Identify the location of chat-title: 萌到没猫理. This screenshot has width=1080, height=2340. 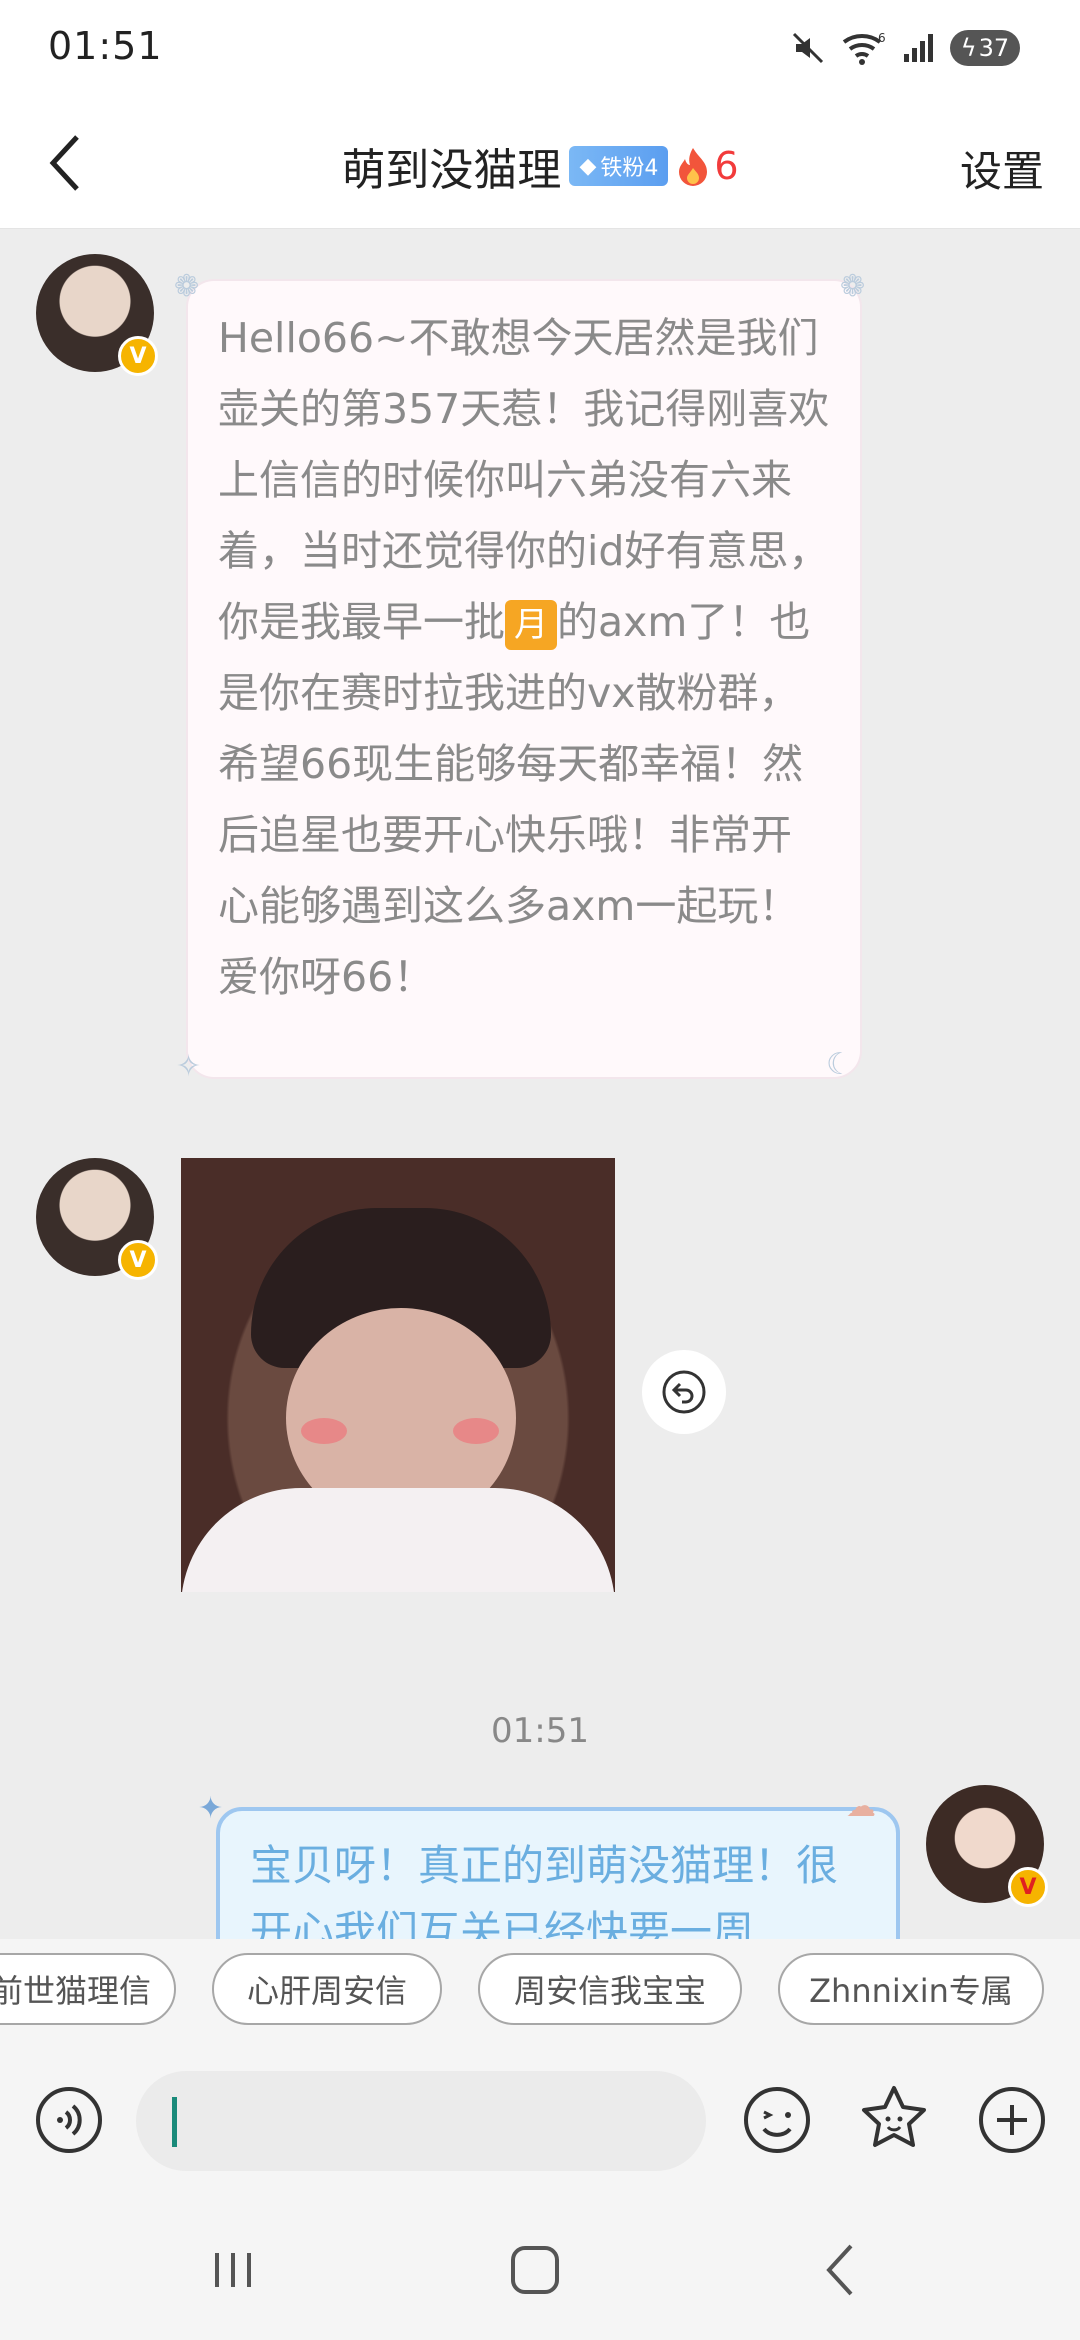
(451, 170).